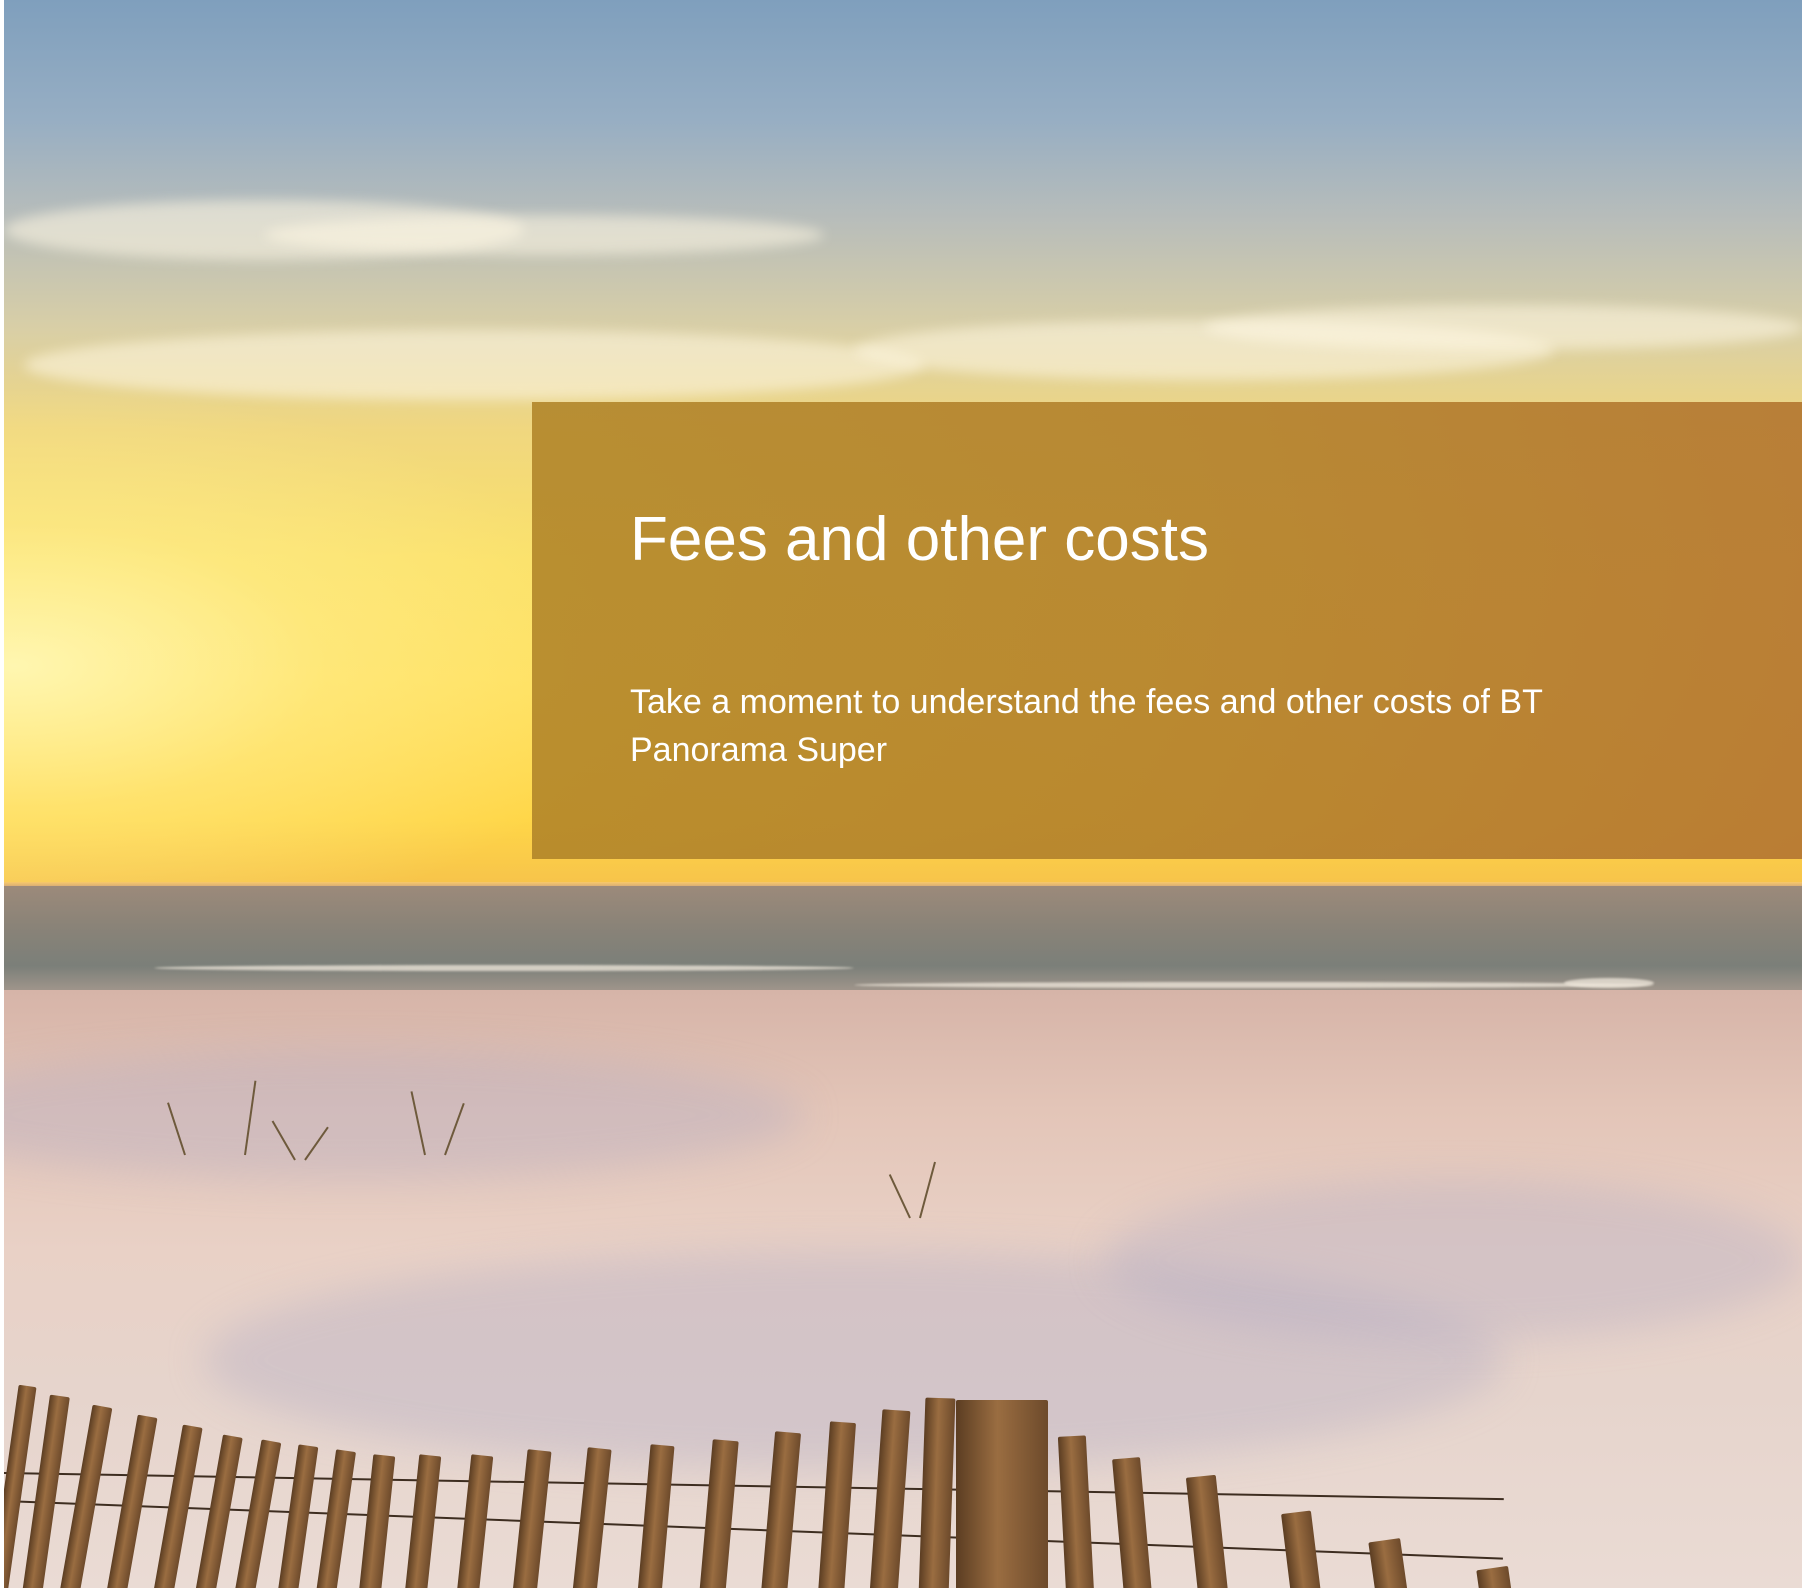 Image resolution: width=1802 pixels, height=1588 pixels. I want to click on sand-shadow, so click(1453, 1260).